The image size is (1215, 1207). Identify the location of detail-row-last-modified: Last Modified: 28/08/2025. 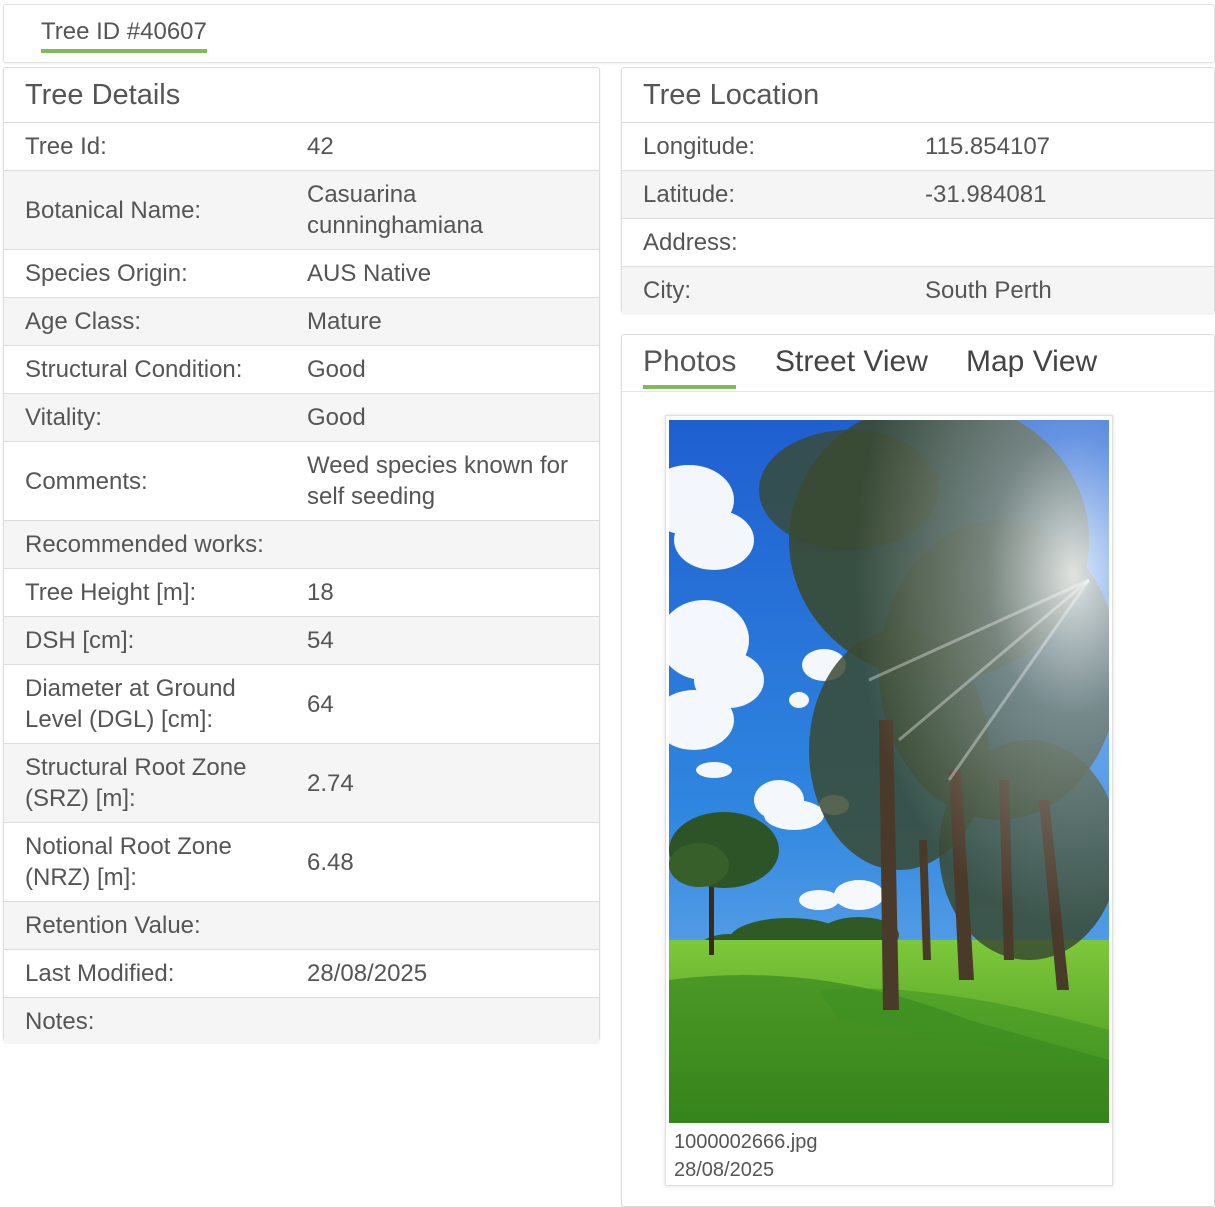
(301, 974).